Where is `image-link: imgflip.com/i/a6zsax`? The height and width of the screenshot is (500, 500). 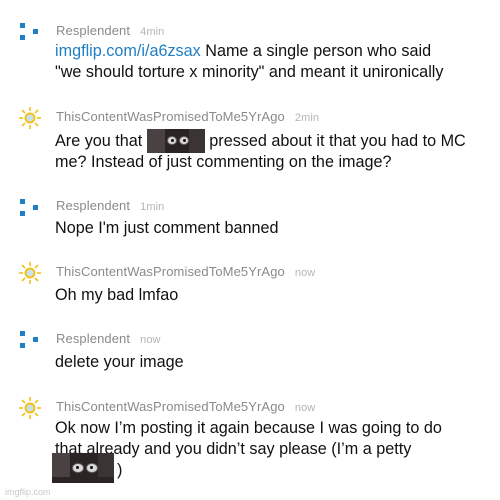 image-link: imgflip.com/i/a6zsax is located at coordinates (128, 51).